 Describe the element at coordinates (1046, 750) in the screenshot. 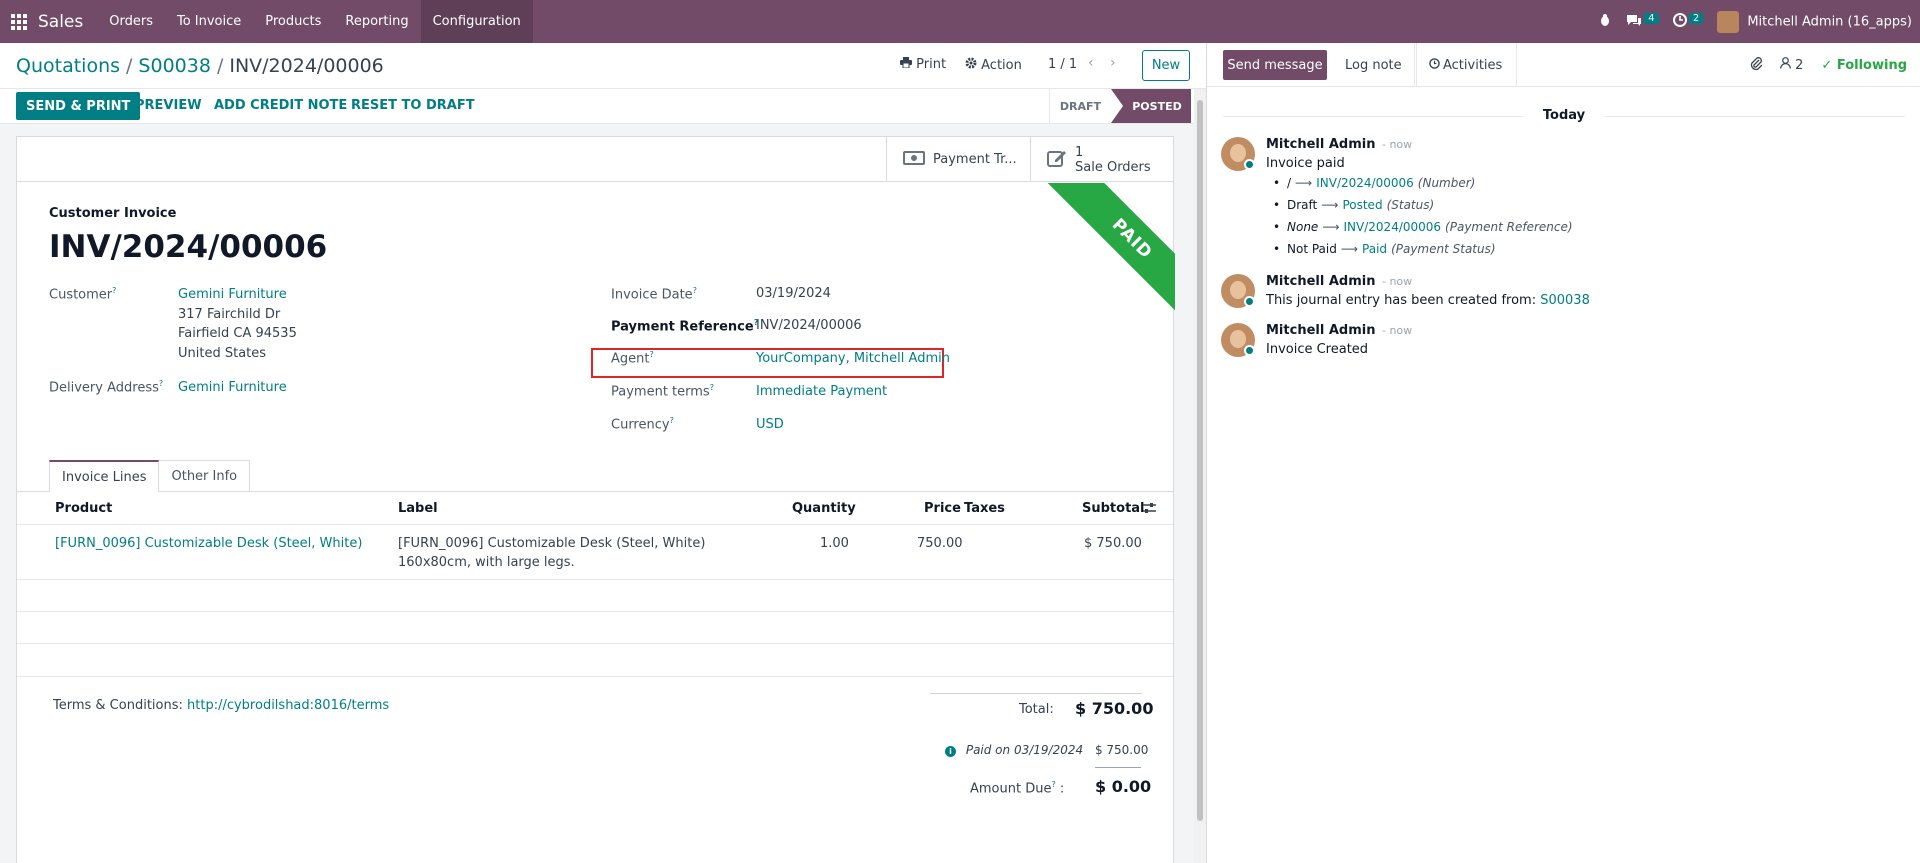

I see `payment-line: i Paid on 03/19/2024 $ 750.00` at that location.